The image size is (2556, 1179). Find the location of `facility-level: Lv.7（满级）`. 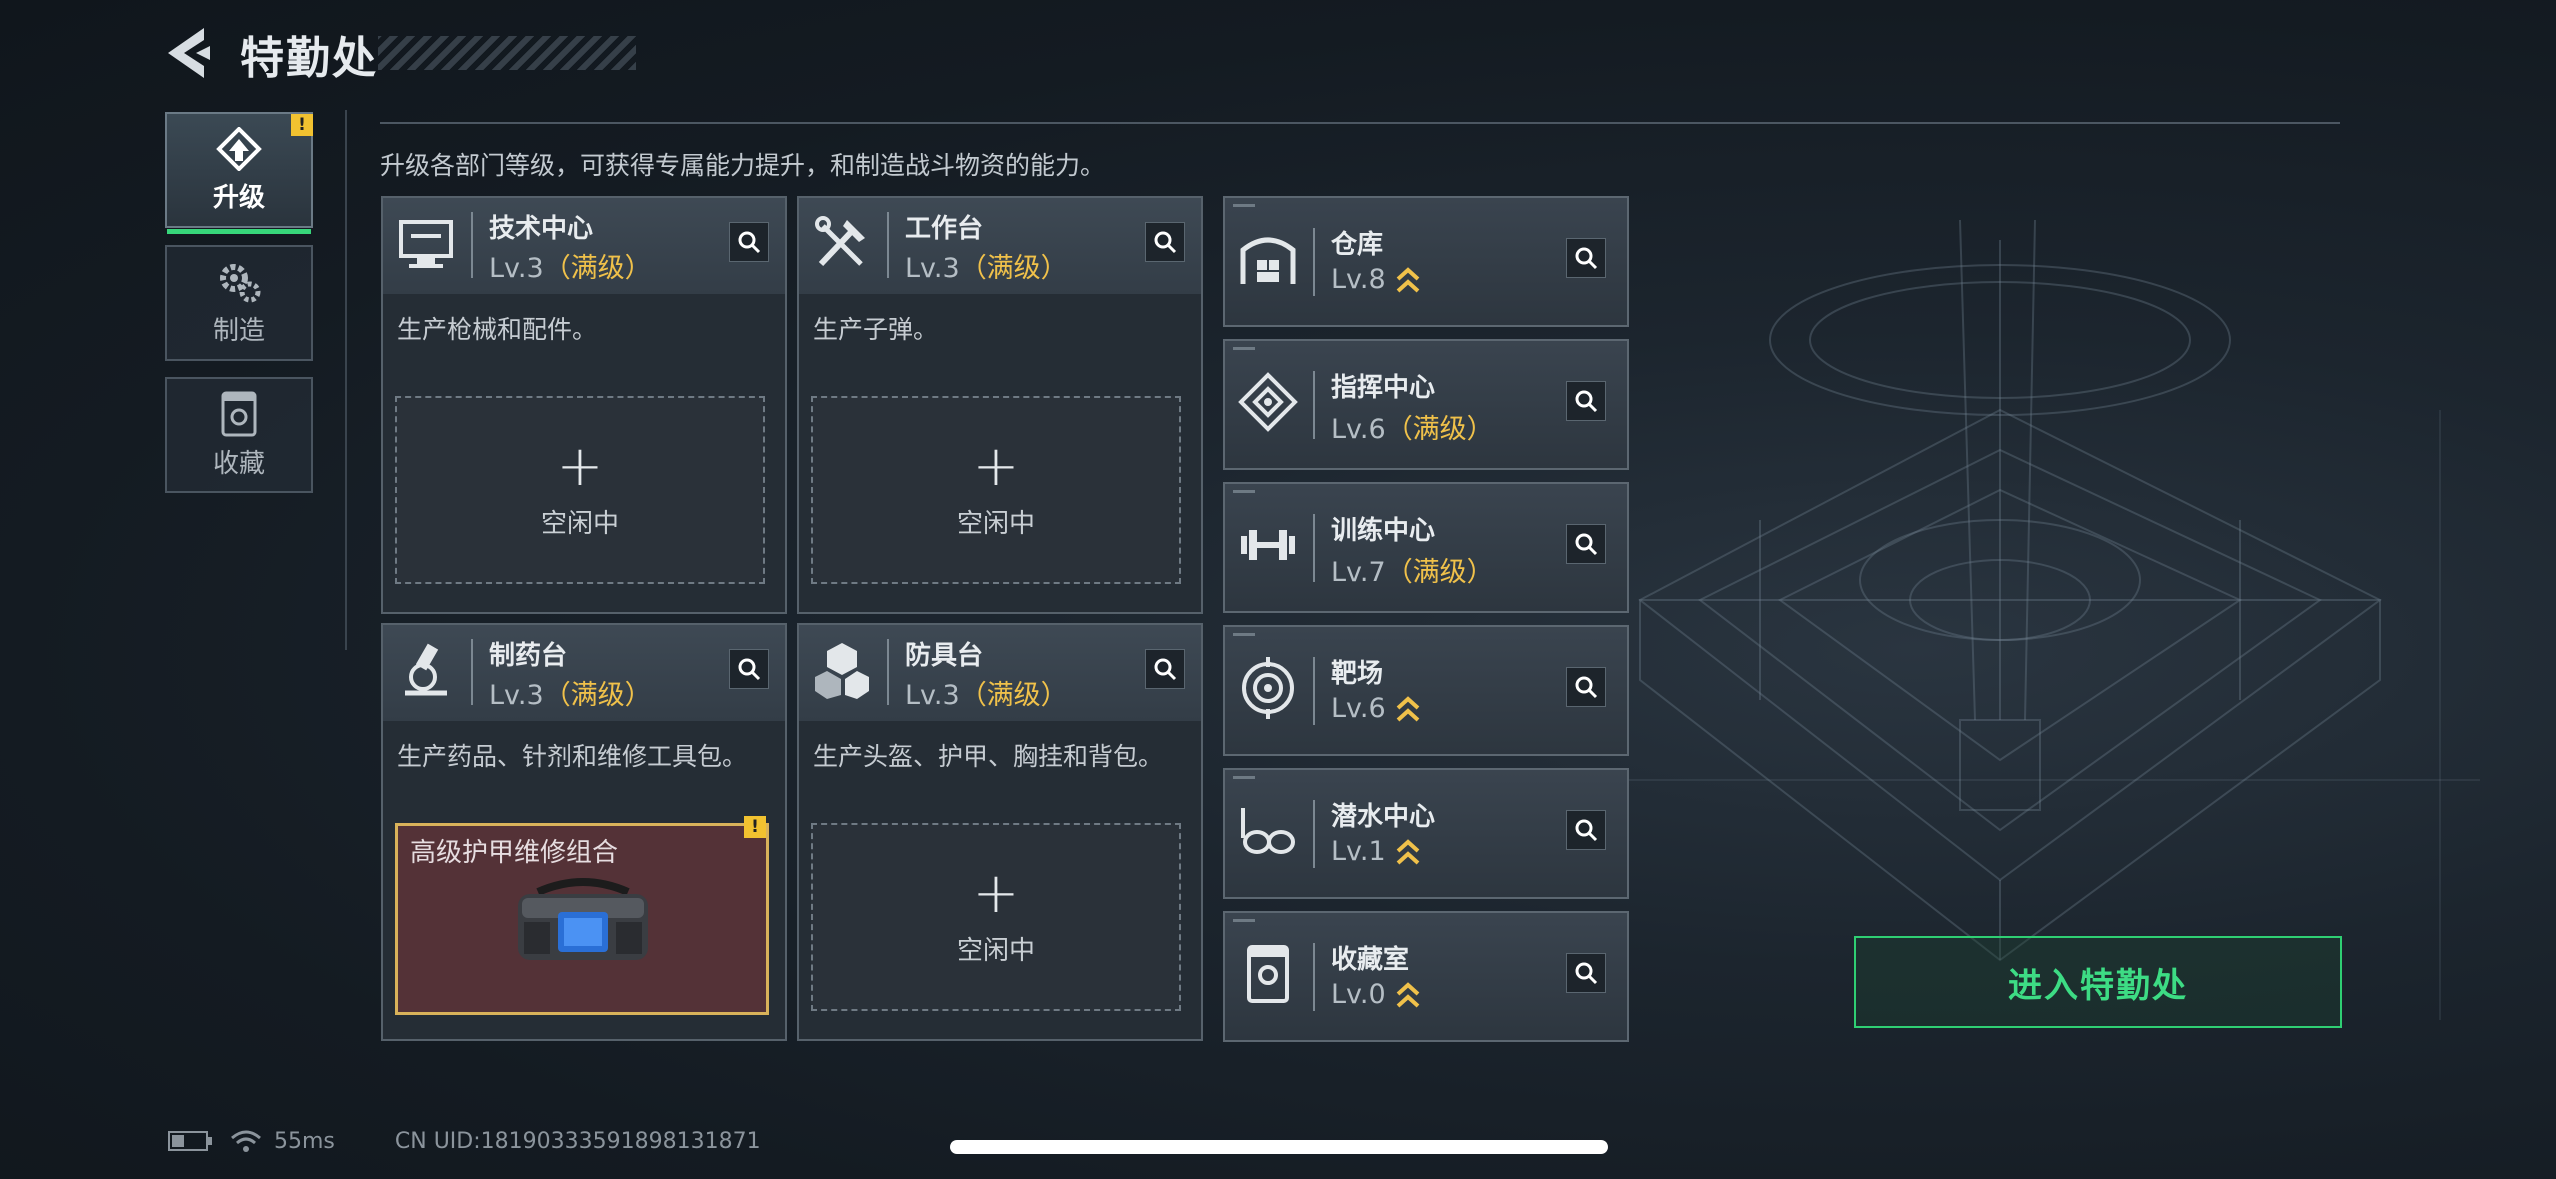

facility-level: Lv.7（满级） is located at coordinates (1412, 569).